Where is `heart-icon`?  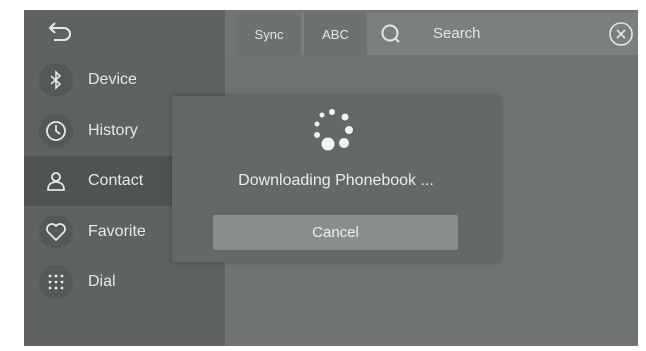 heart-icon is located at coordinates (56, 232).